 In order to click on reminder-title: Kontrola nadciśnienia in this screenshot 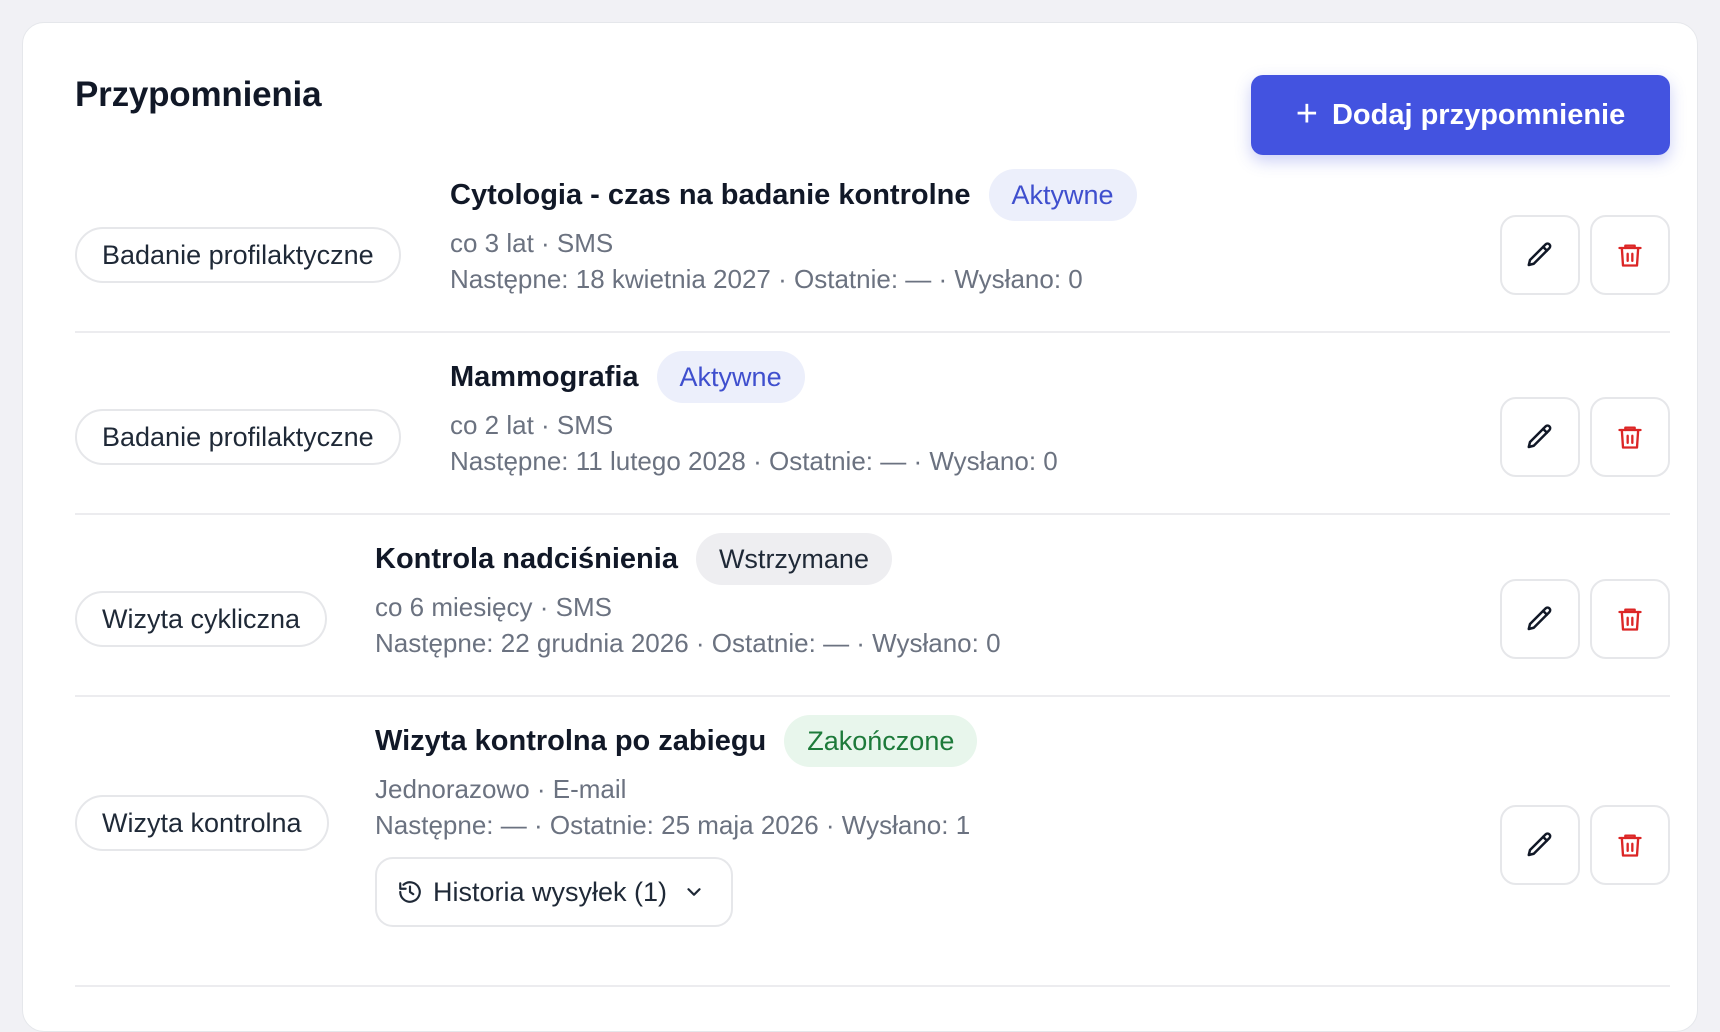, I will do `click(526, 558)`.